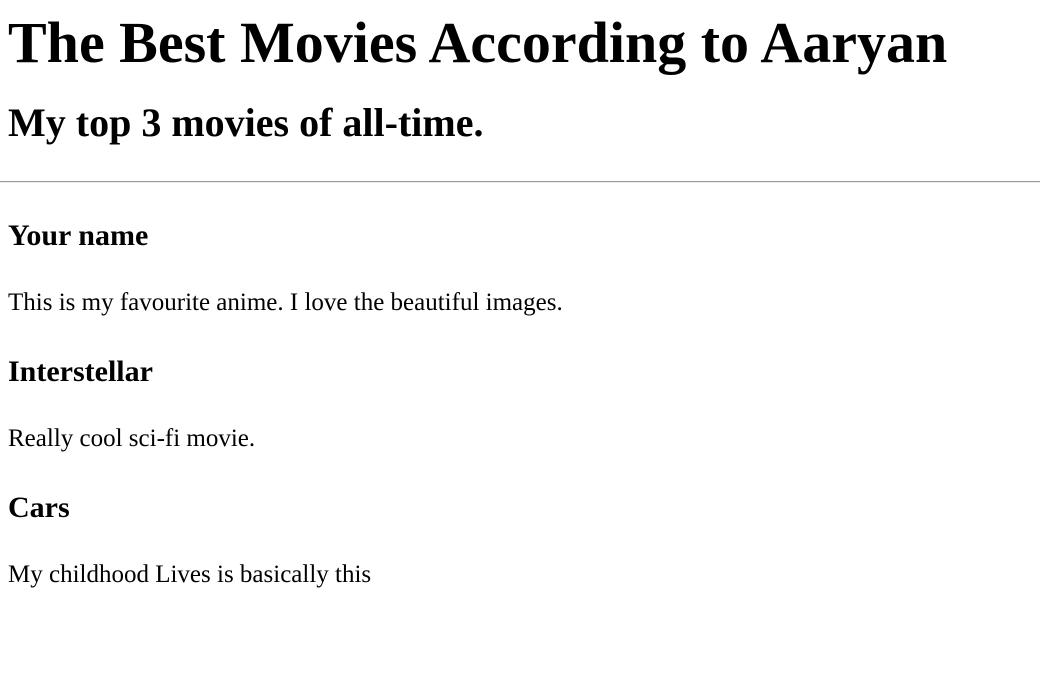 This screenshot has width=1040, height=685. Describe the element at coordinates (520, 404) in the screenshot. I see `movie-item: Interstellar Really cool sci-fi movie.` at that location.